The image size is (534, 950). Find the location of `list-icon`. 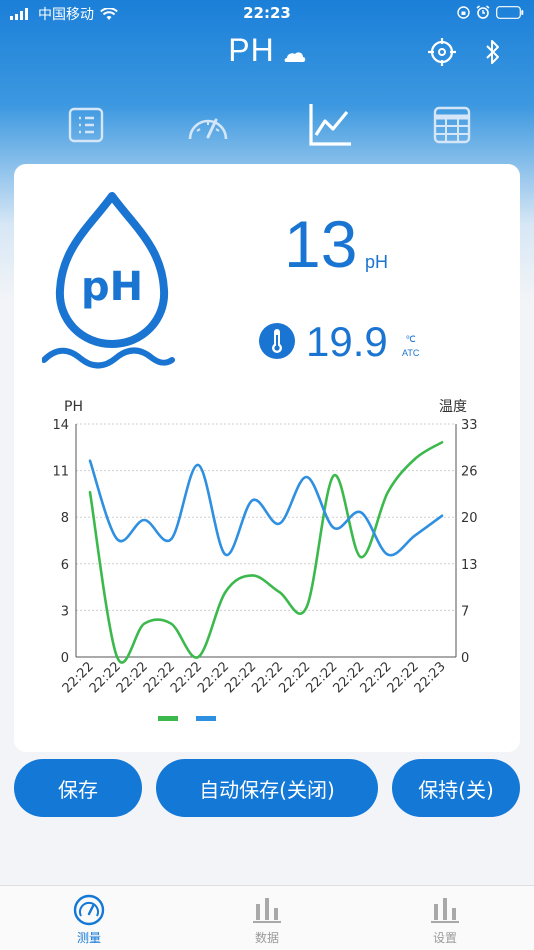

list-icon is located at coordinates (86, 125).